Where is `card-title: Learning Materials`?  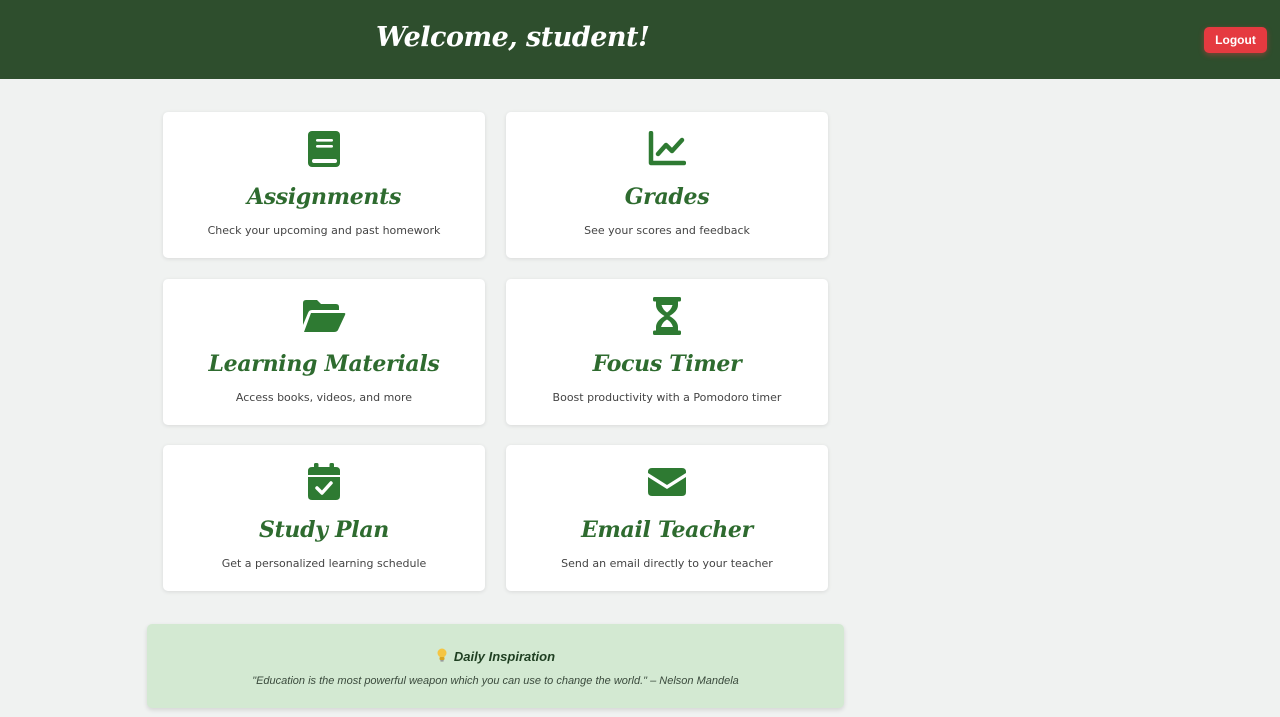 card-title: Learning Materials is located at coordinates (324, 364).